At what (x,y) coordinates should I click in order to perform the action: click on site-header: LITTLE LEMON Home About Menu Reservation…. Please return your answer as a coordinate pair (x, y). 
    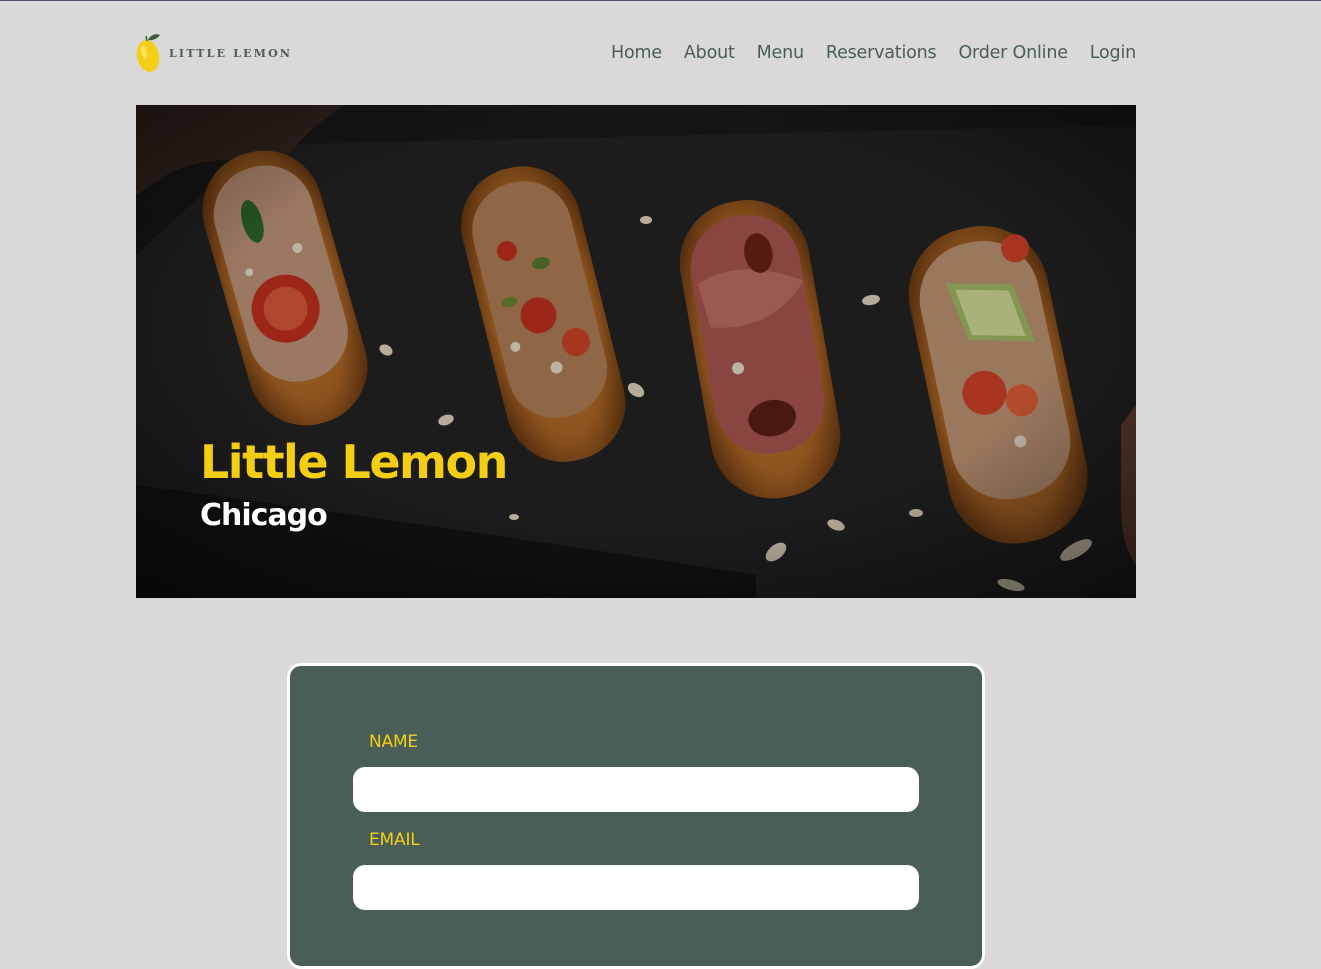
    Looking at the image, I should click on (636, 53).